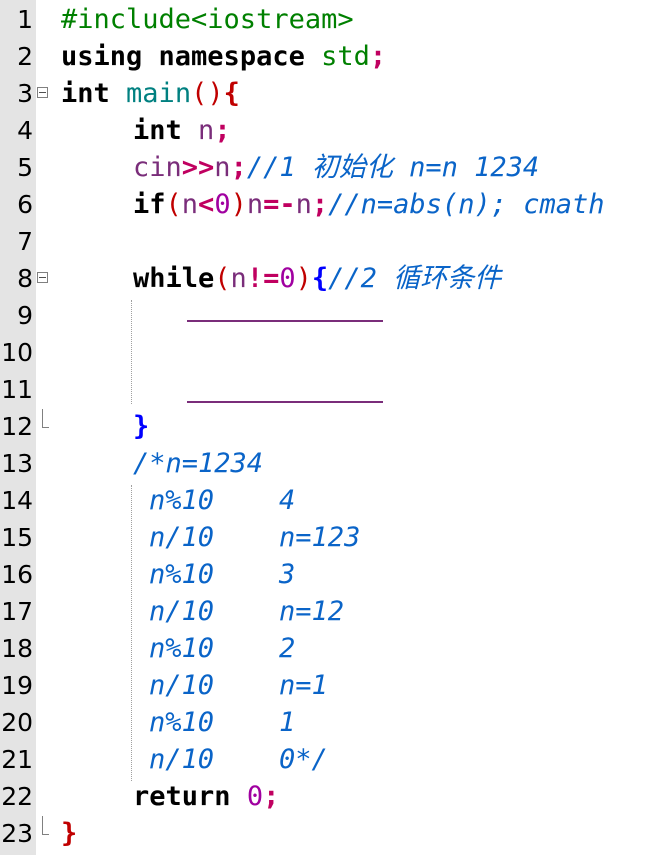  I want to click on code-line: 1 #include<iostream>, so click(326, 20).